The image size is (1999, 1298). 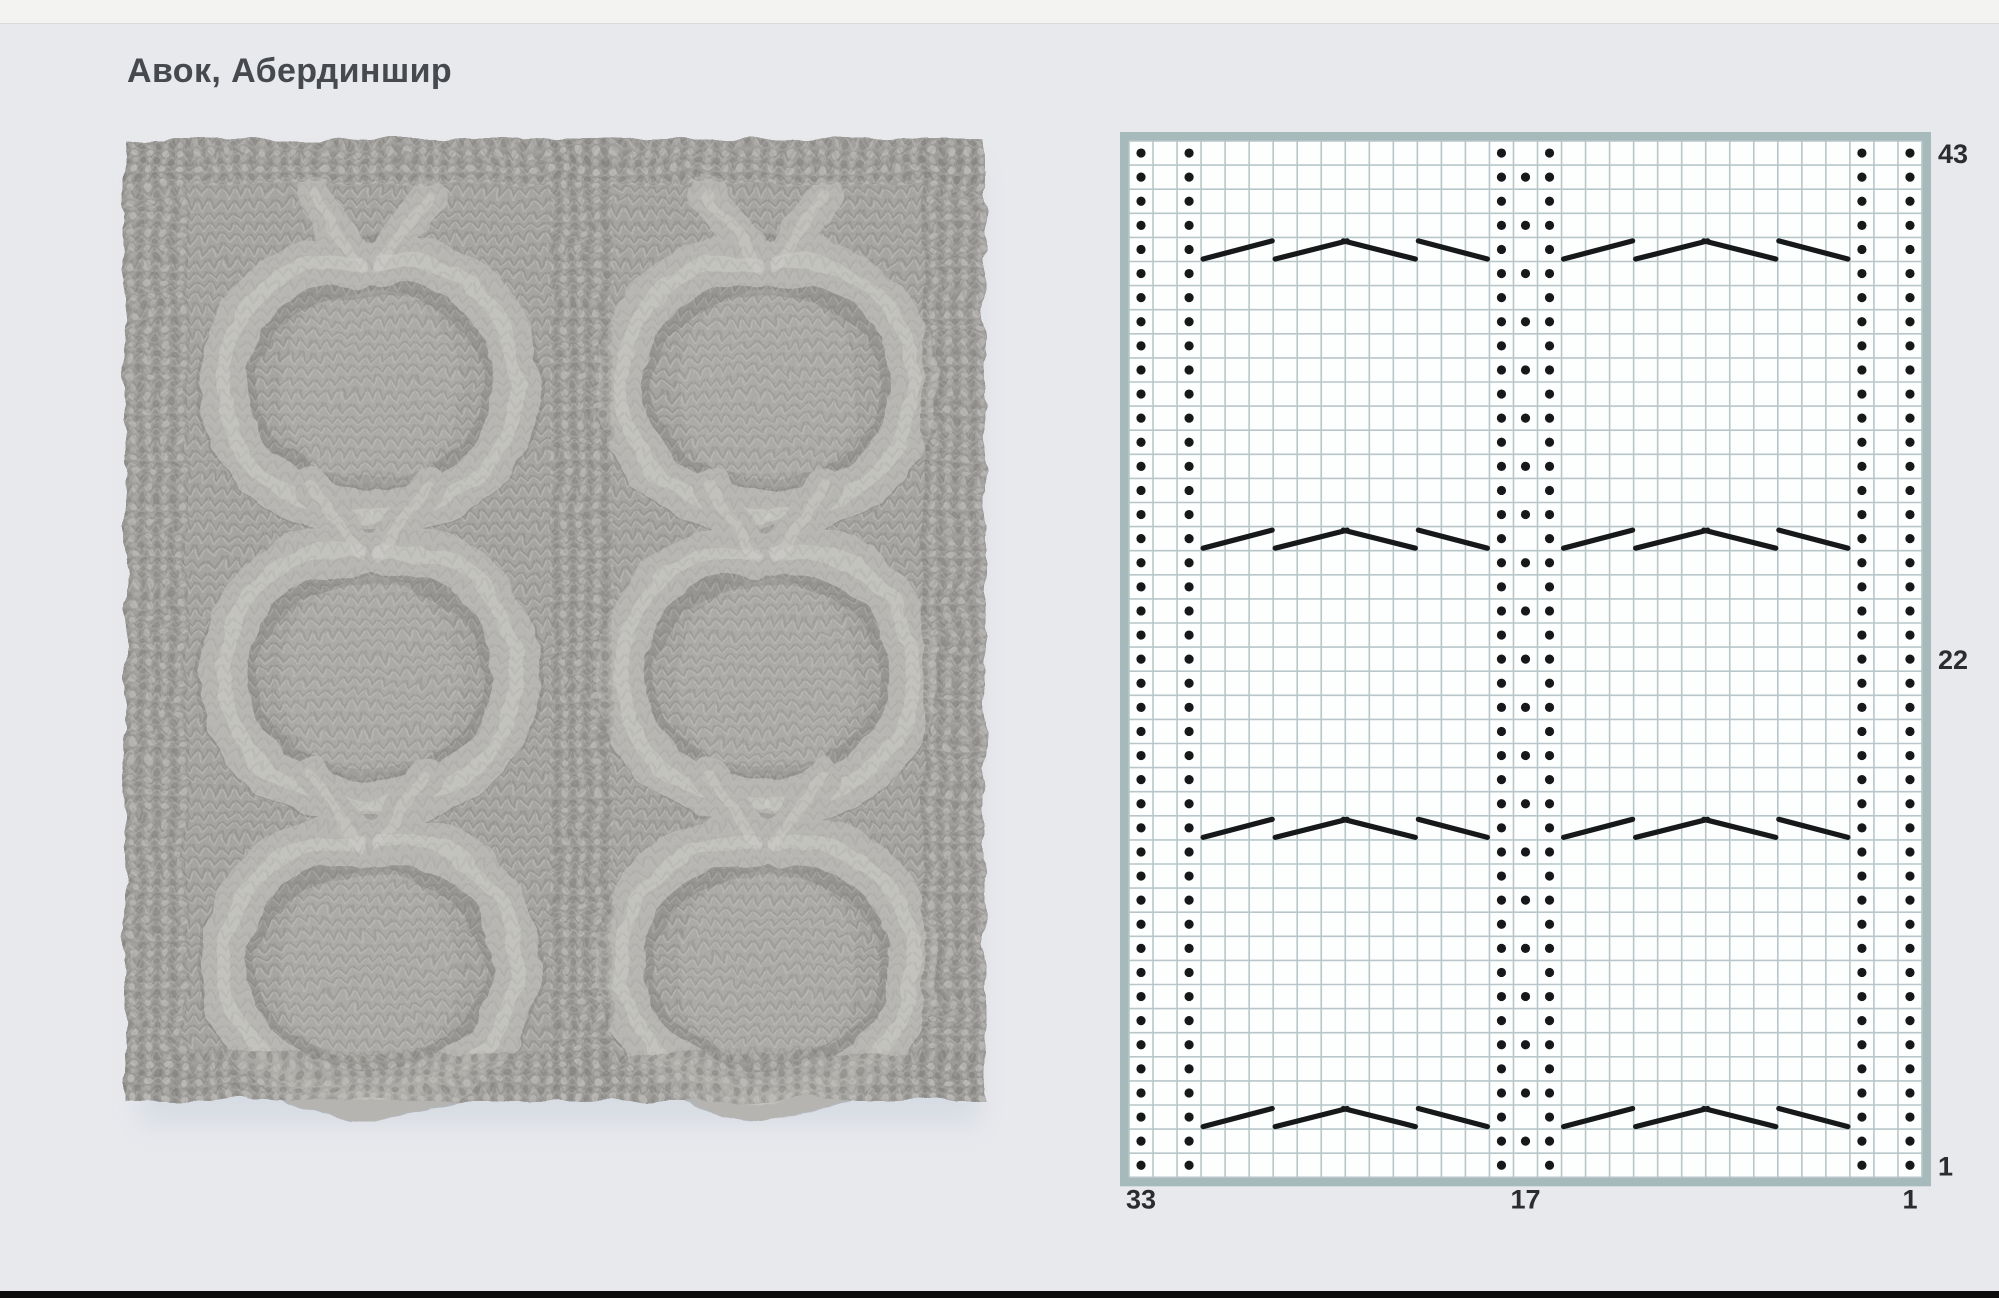 I want to click on page-bottom-bar, so click(x=999, y=1294).